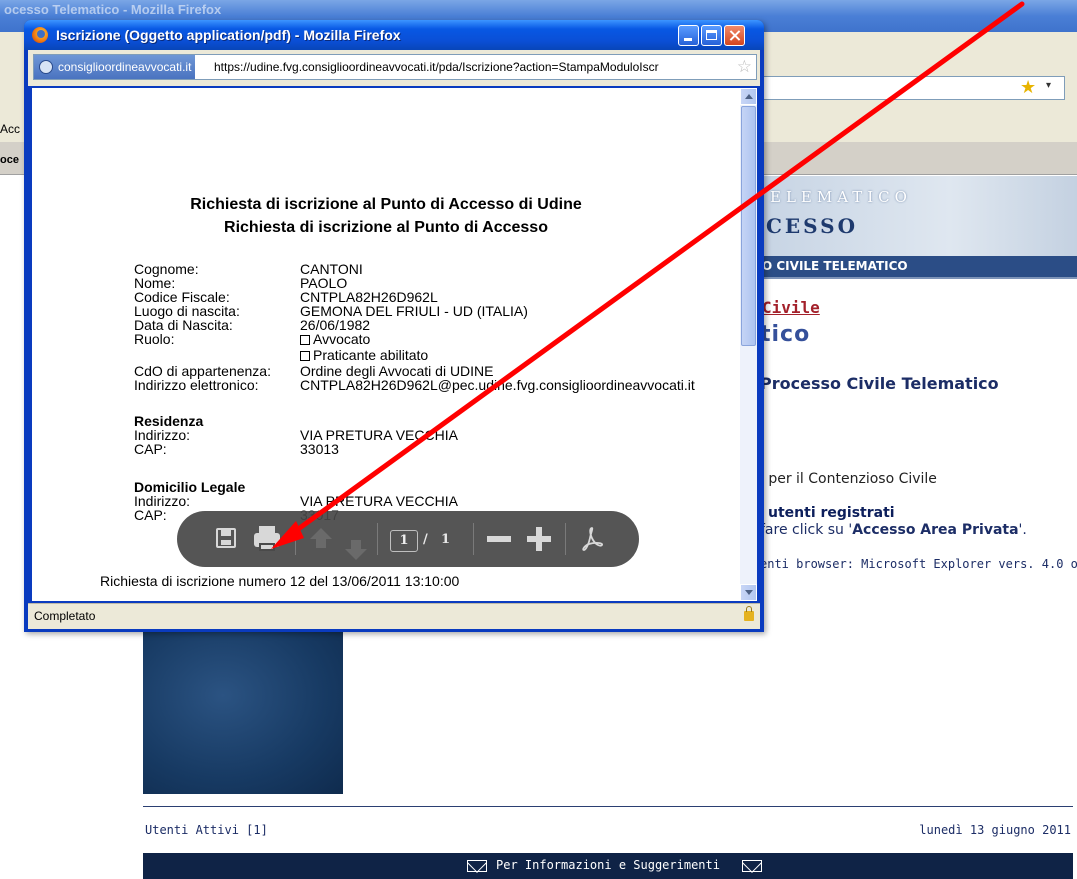  I want to click on save-icon, so click(226, 538).